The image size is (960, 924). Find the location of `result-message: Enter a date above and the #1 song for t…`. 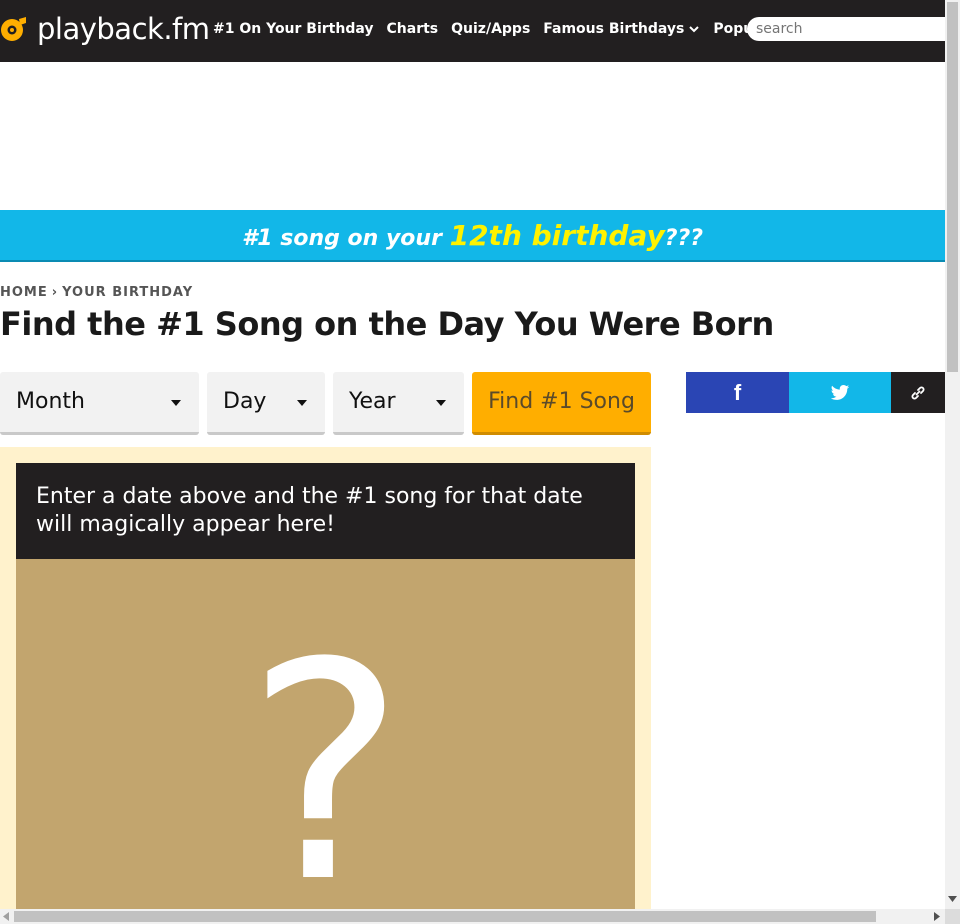

result-message: Enter a date above and the #1 song for t… is located at coordinates (325, 511).